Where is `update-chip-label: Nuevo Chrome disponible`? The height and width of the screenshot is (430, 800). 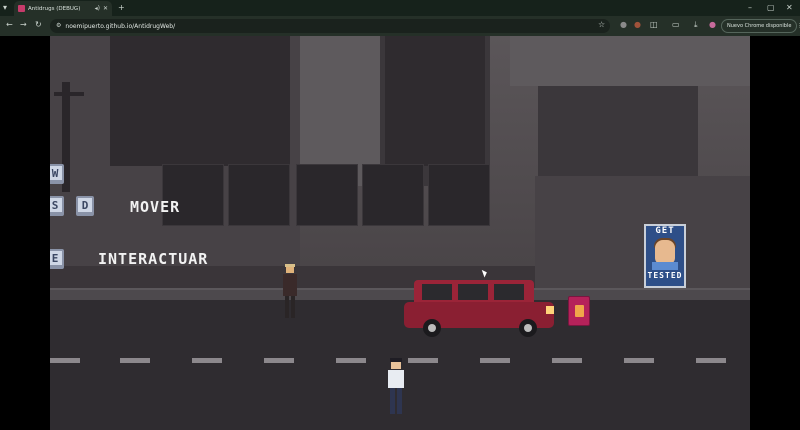 update-chip-label: Nuevo Chrome disponible is located at coordinates (759, 26).